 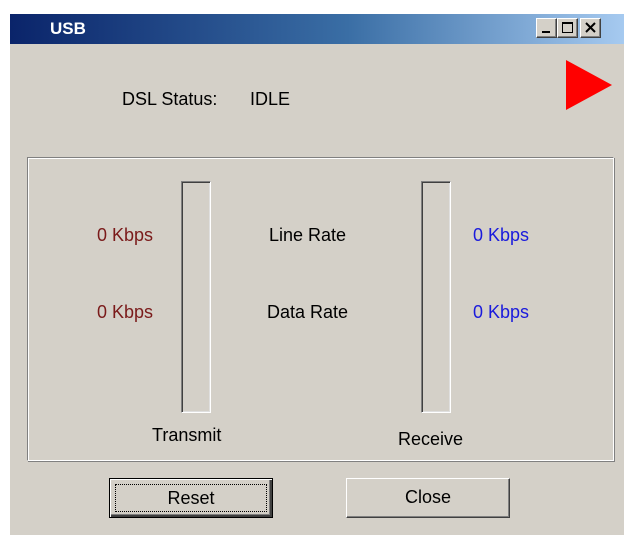 What do you see at coordinates (428, 498) in the screenshot?
I see `close-button: Close` at bounding box center [428, 498].